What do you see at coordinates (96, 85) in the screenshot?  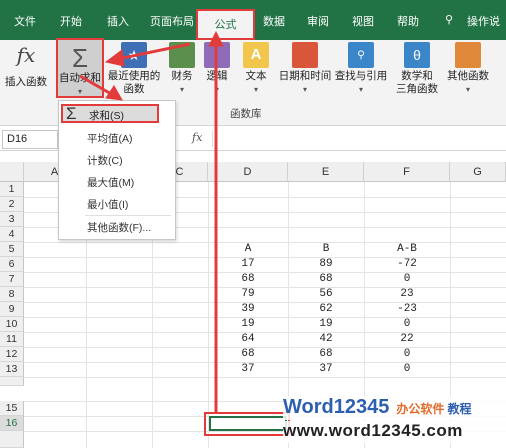 I see `arrow-autosum-to-menu` at bounding box center [96, 85].